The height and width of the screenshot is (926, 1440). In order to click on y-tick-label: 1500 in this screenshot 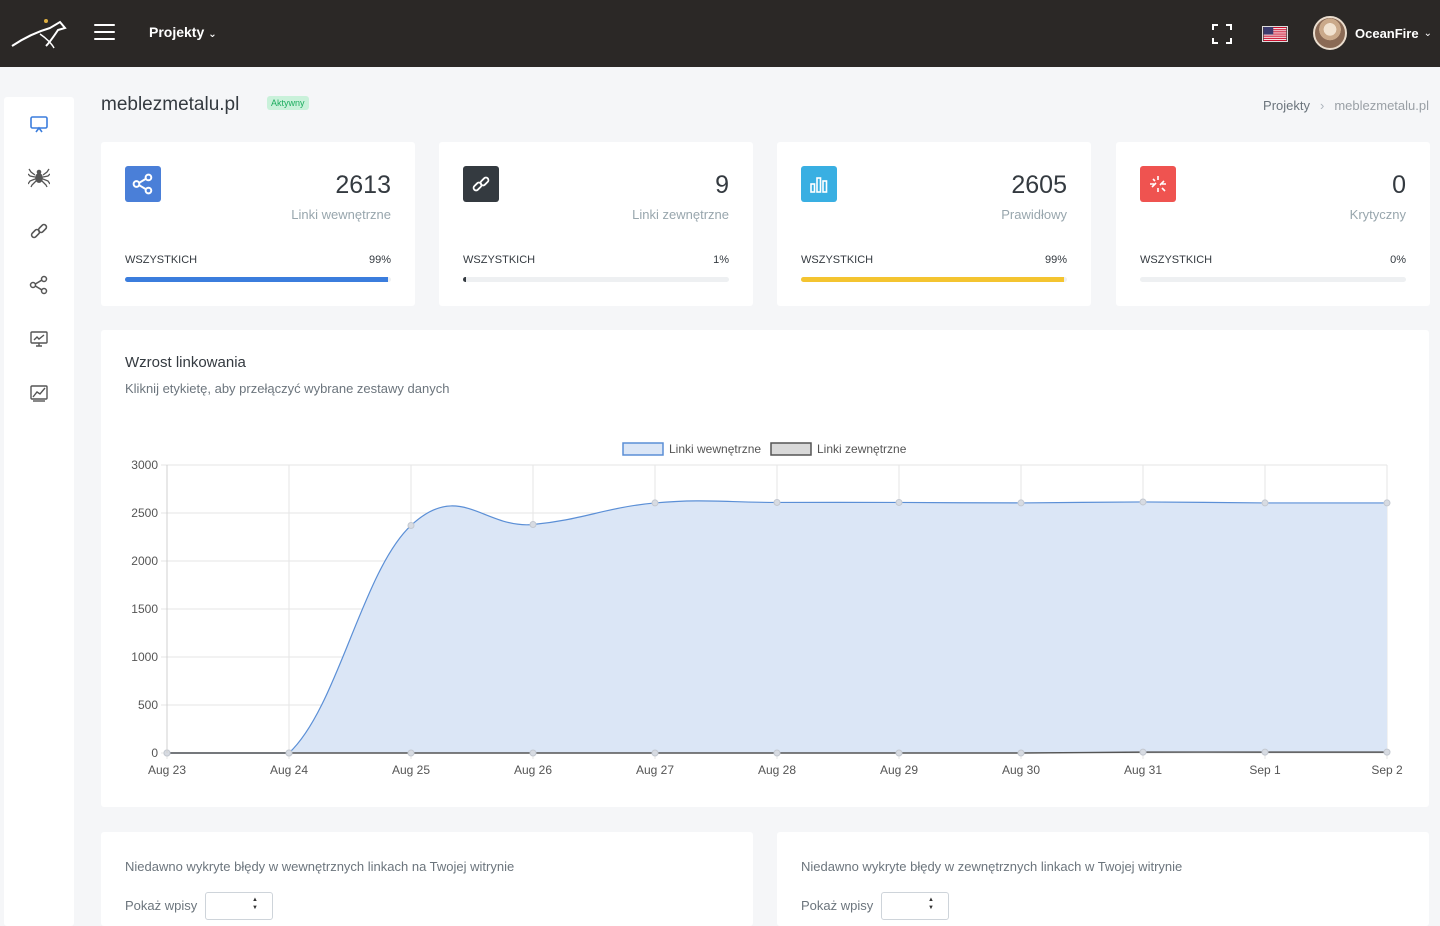, I will do `click(144, 609)`.